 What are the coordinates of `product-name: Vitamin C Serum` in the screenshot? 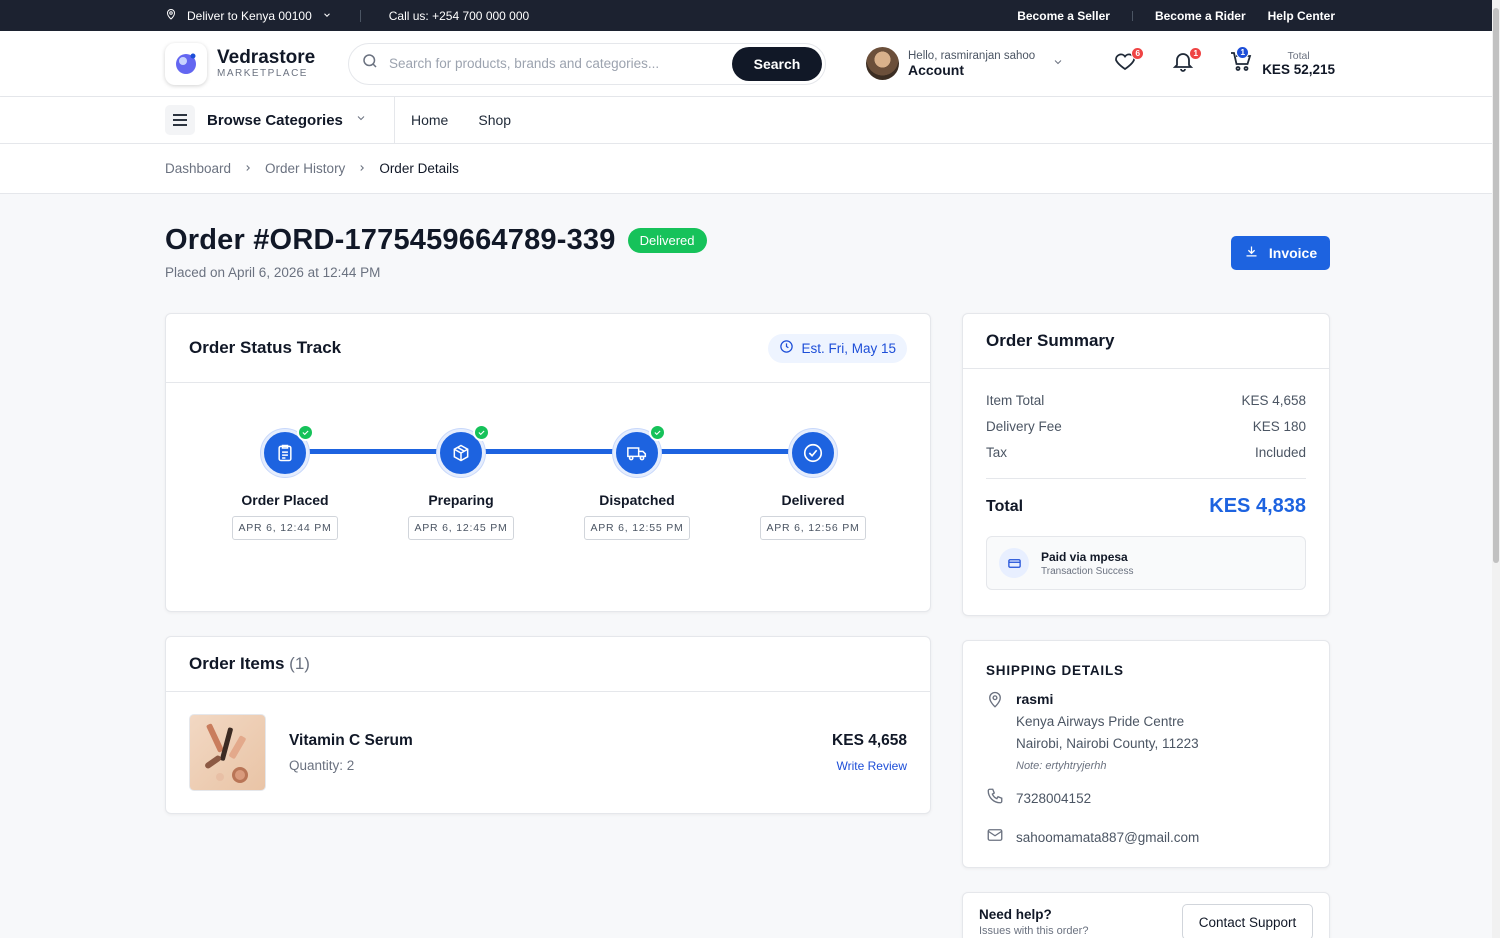 It's located at (351, 741).